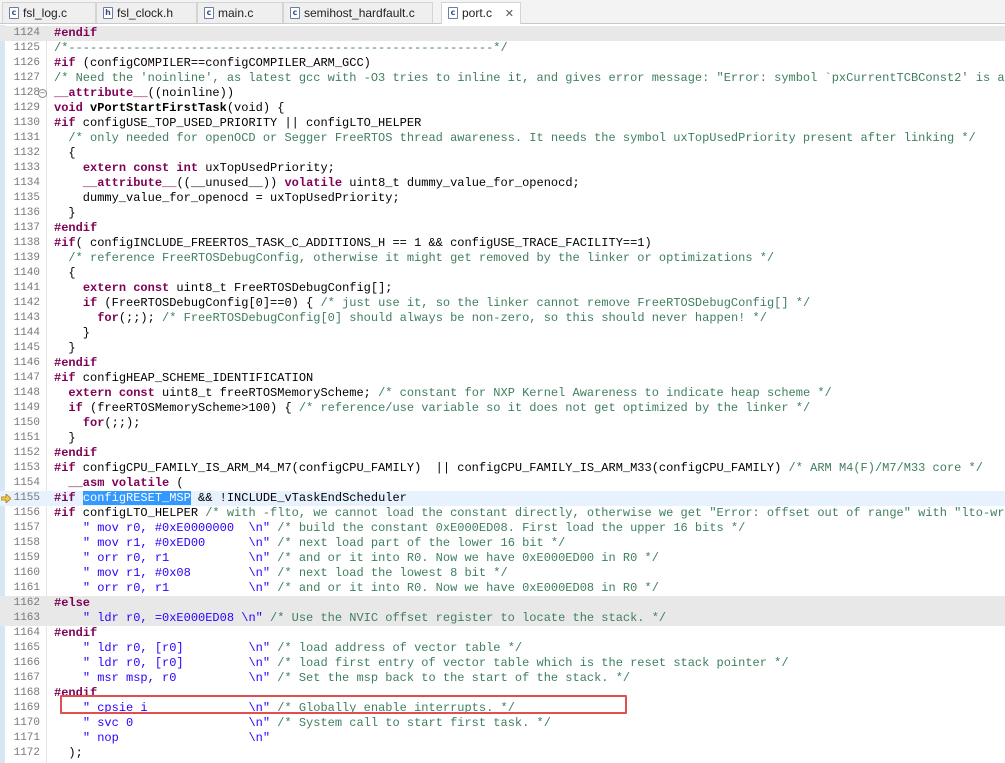 This screenshot has width=1005, height=763. Describe the element at coordinates (502, 93) in the screenshot. I see `code-line: 1128− __attribute__((noinline))` at that location.